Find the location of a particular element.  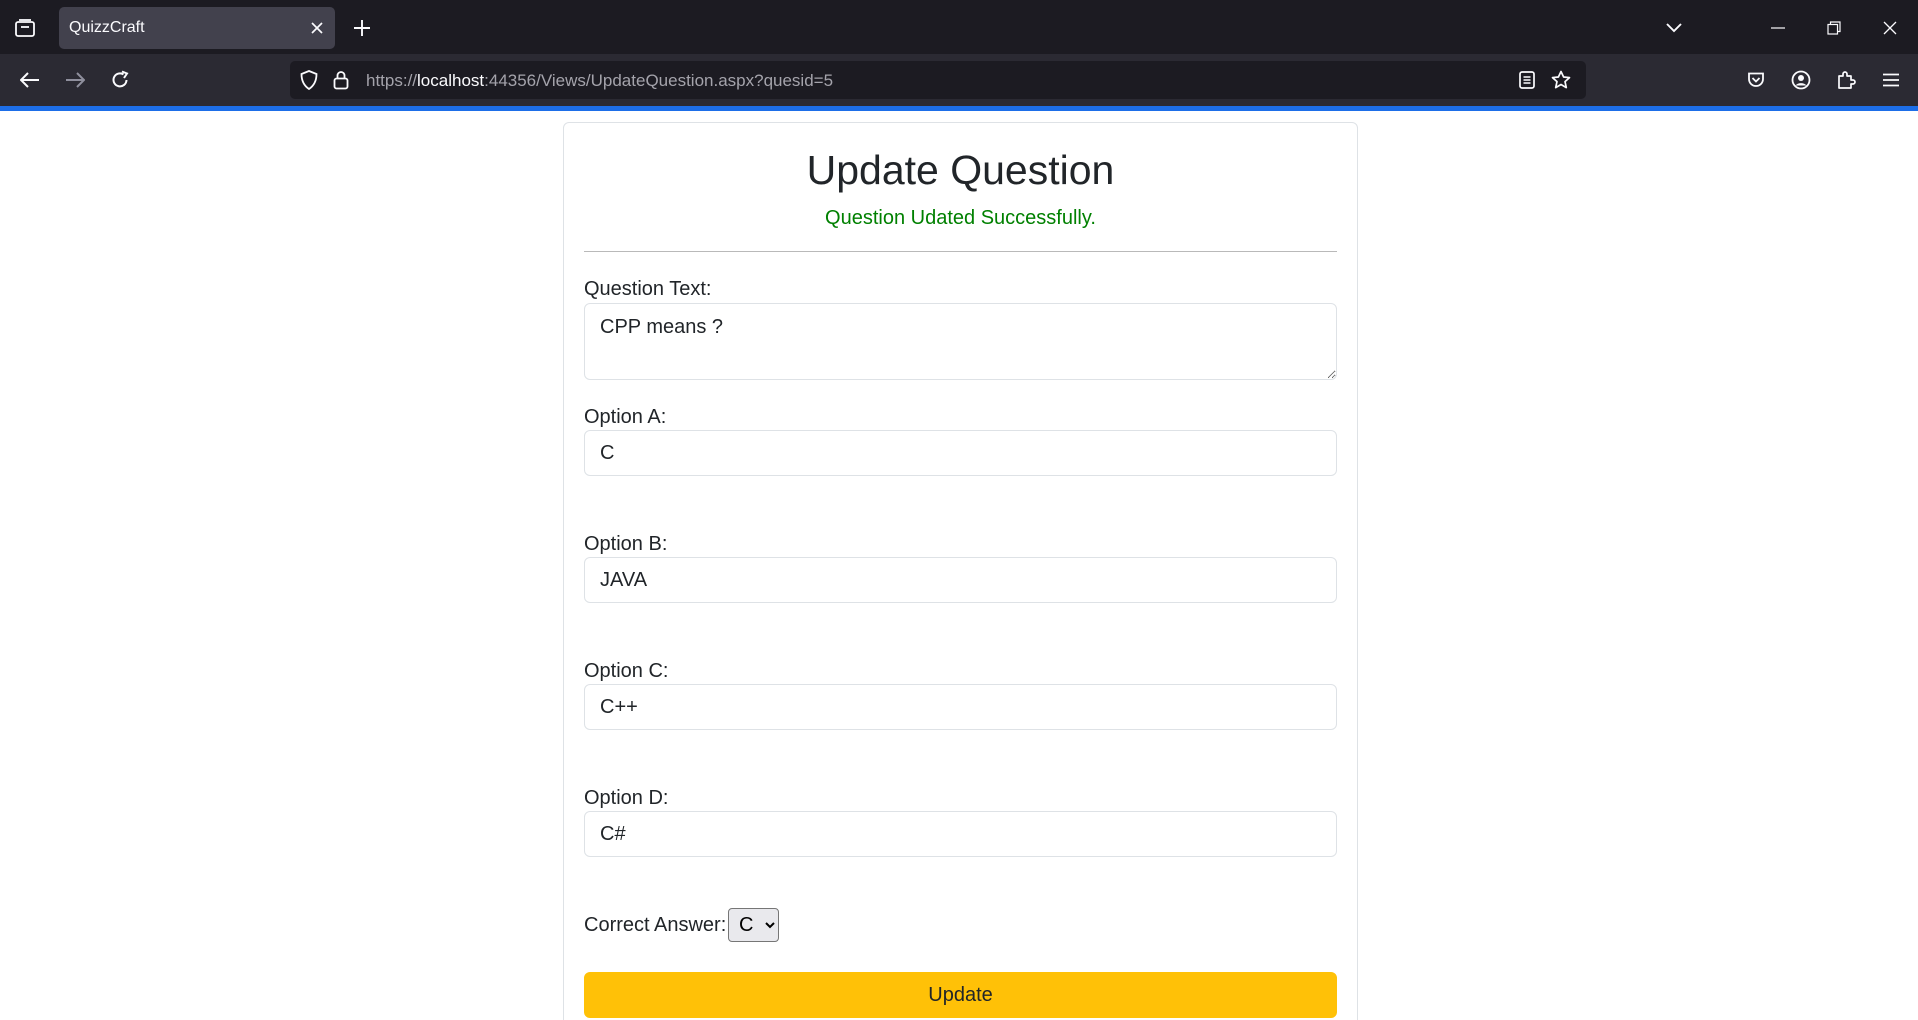

new-tab-icon is located at coordinates (362, 28).